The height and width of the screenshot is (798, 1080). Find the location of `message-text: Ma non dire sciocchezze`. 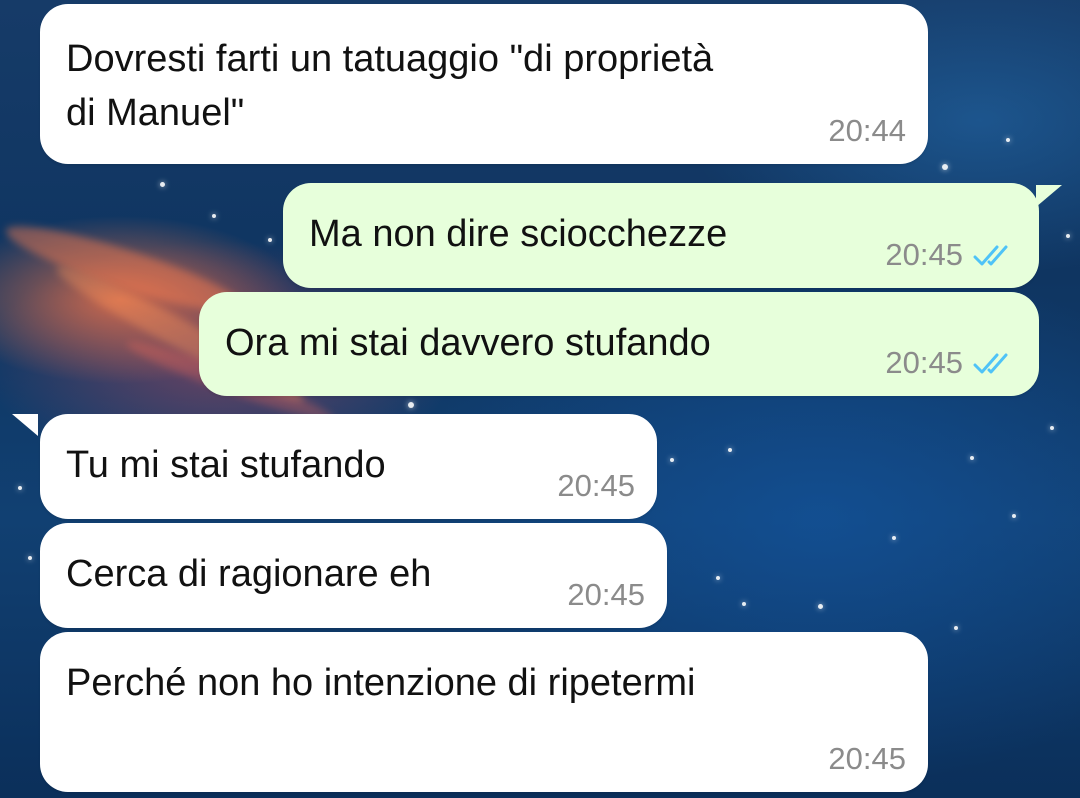

message-text: Ma non dire sciocchezze is located at coordinates (518, 234).